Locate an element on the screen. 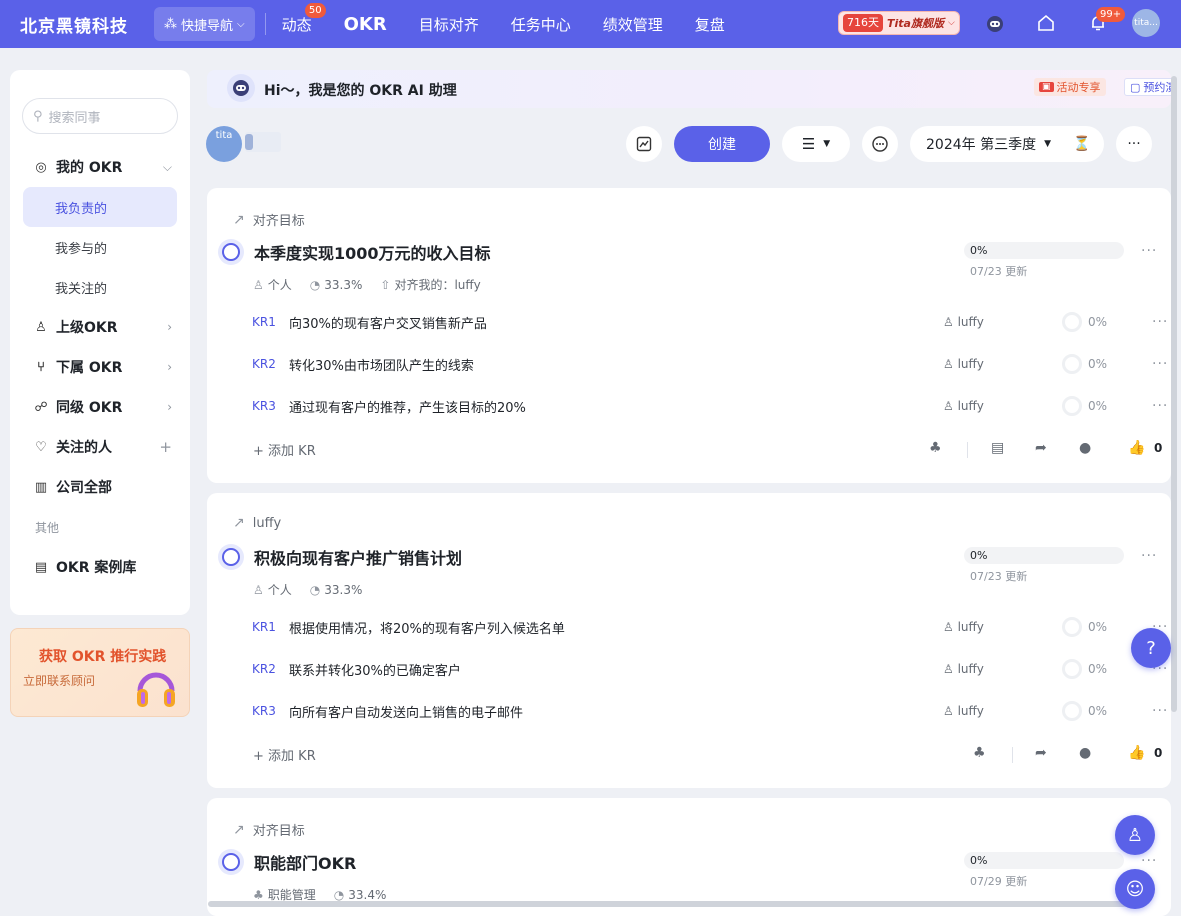 Image resolution: width=1181 pixels, height=916 pixels. kr-row: KR2 转化30%由市场团队产生的线索 ♙ luffy 0% ··· is located at coordinates (711, 364).